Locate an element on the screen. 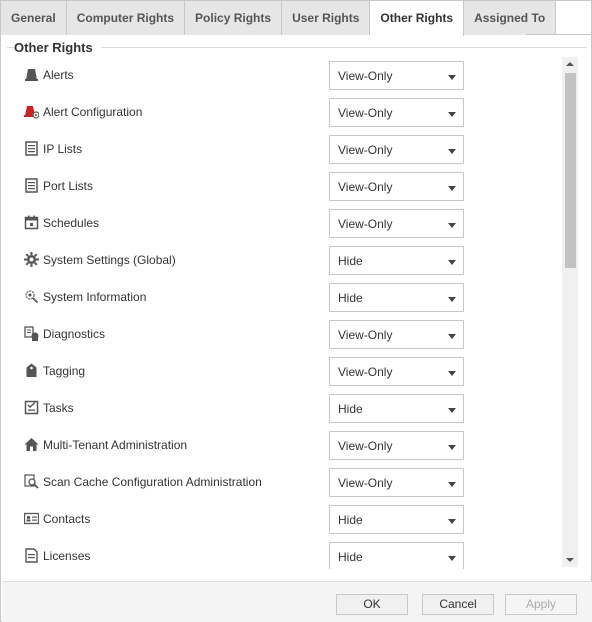 The image size is (592, 622). rights-select-schedules: View-Only is located at coordinates (396, 223).